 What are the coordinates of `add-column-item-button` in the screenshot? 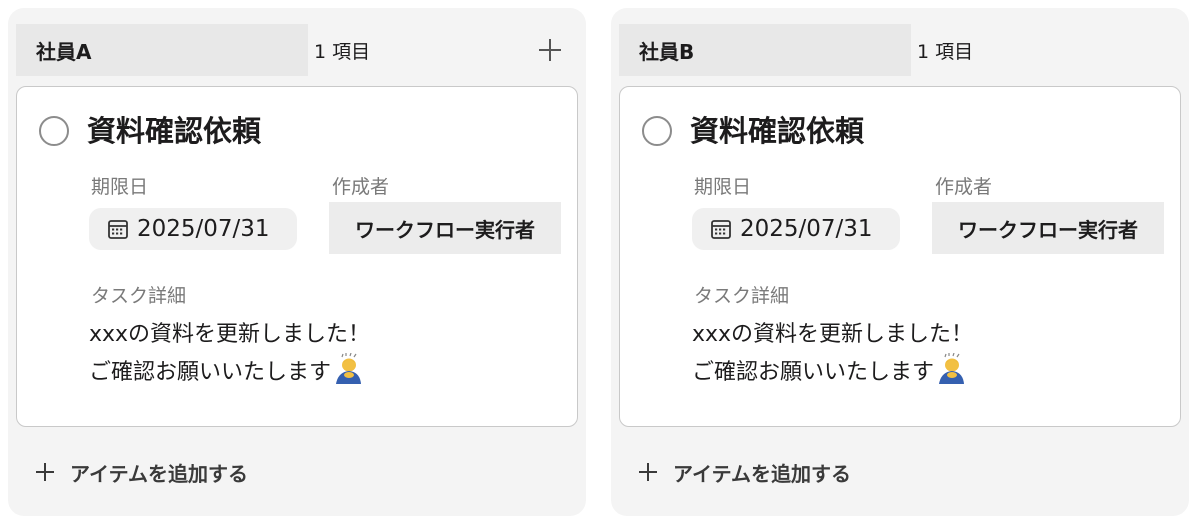 It's located at (550, 50).